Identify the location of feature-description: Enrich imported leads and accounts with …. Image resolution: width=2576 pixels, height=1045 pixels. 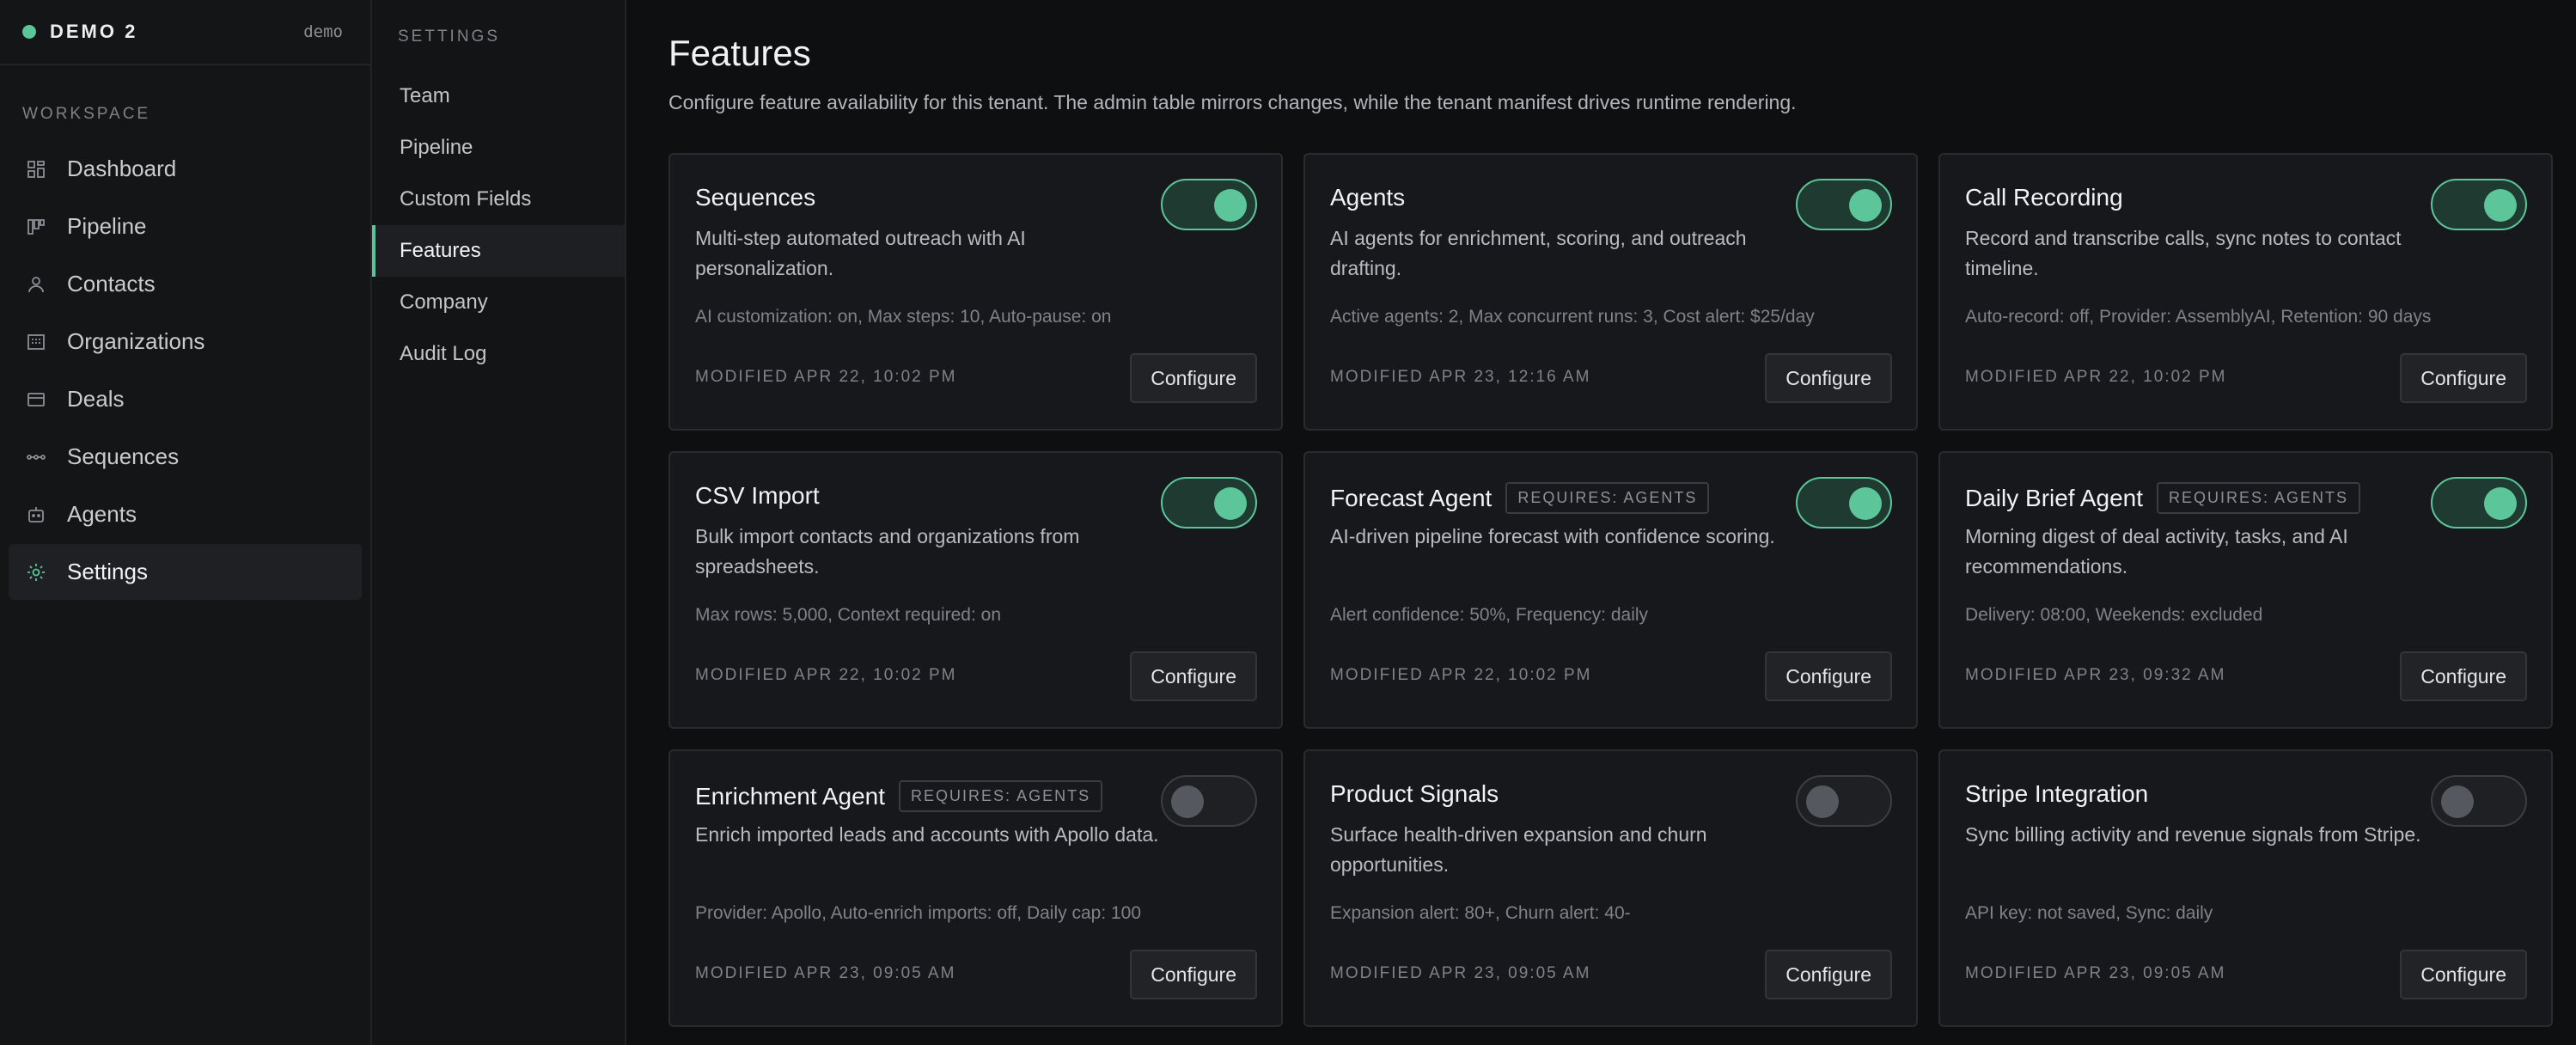
(927, 834).